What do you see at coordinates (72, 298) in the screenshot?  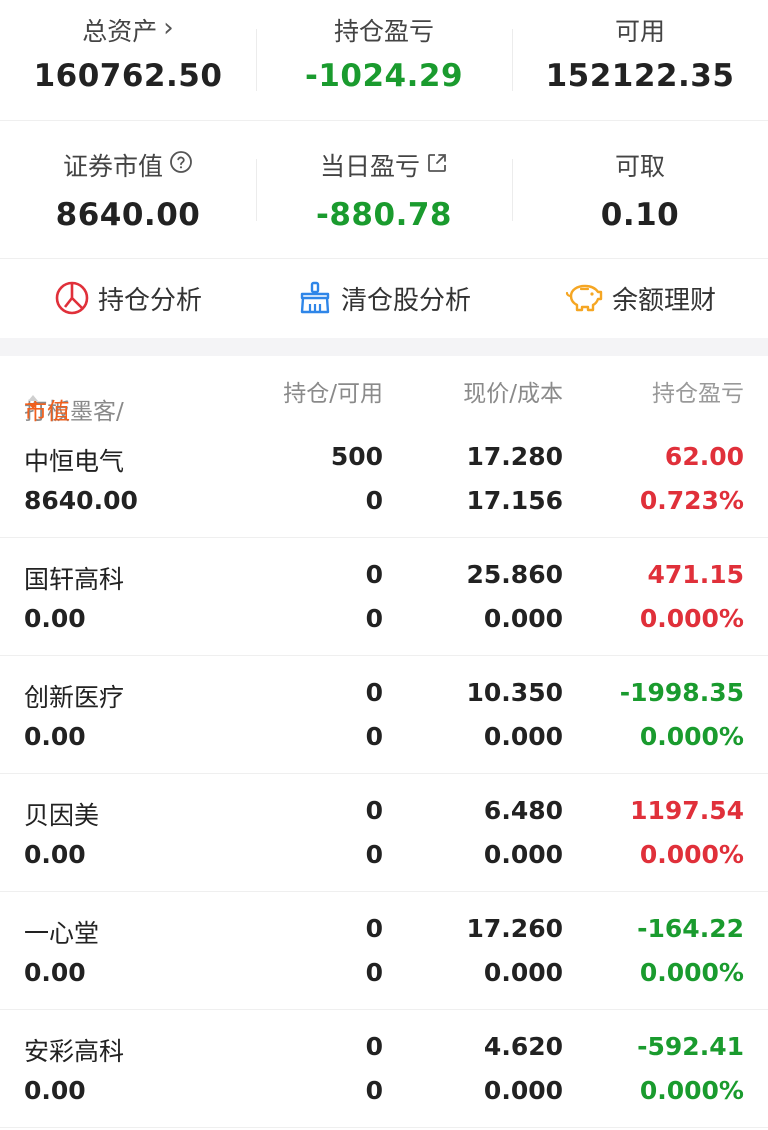 I see `pie-chart-icon` at bounding box center [72, 298].